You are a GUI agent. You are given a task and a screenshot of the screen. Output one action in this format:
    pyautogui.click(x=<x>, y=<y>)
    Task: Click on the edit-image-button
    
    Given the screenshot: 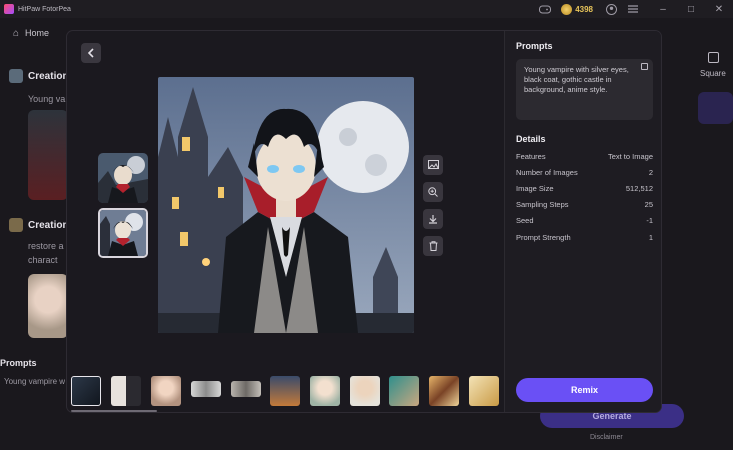 What is the action you would take?
    pyautogui.click(x=433, y=165)
    